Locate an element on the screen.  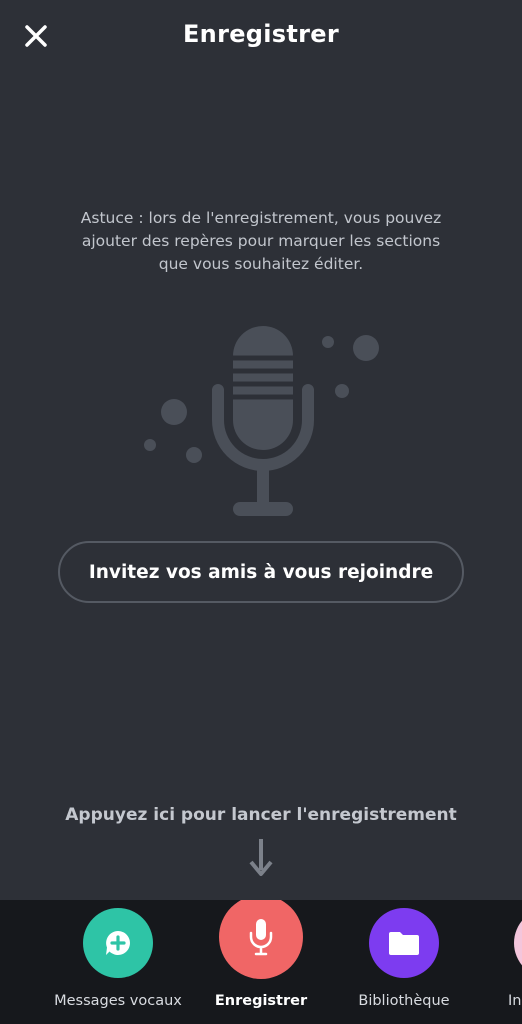
partial-tab-icon is located at coordinates (518, 943).